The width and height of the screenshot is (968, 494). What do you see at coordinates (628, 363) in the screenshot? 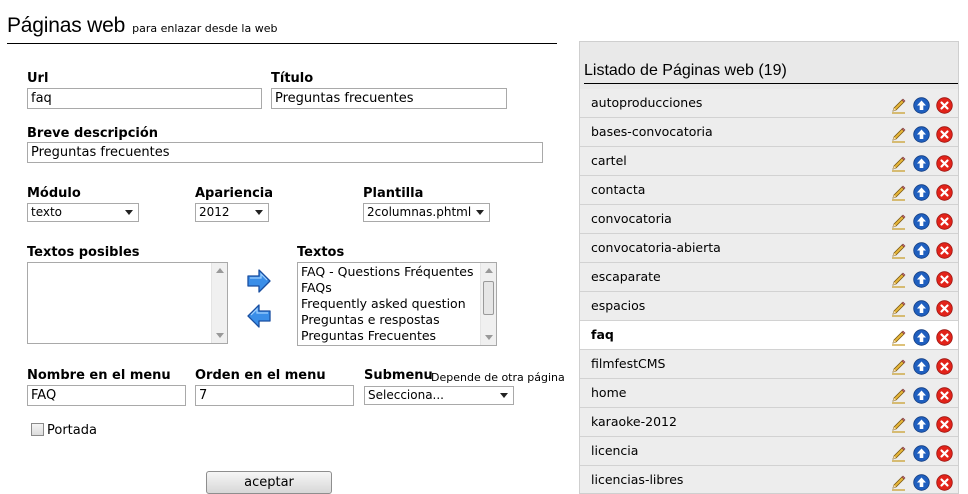
I see `list-item-name: filmfestCMS` at bounding box center [628, 363].